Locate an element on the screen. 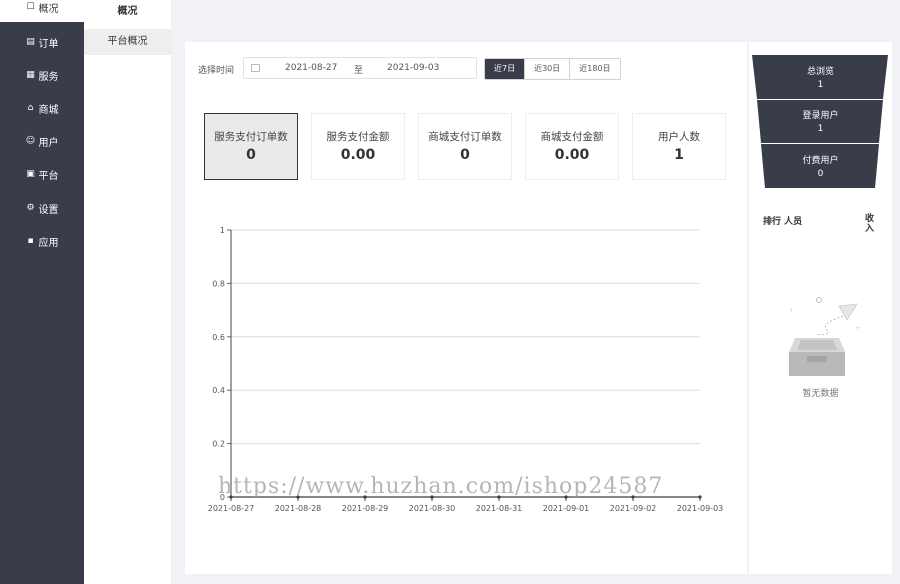 The height and width of the screenshot is (584, 900). sidebar-item-label: 应用 is located at coordinates (48, 243).